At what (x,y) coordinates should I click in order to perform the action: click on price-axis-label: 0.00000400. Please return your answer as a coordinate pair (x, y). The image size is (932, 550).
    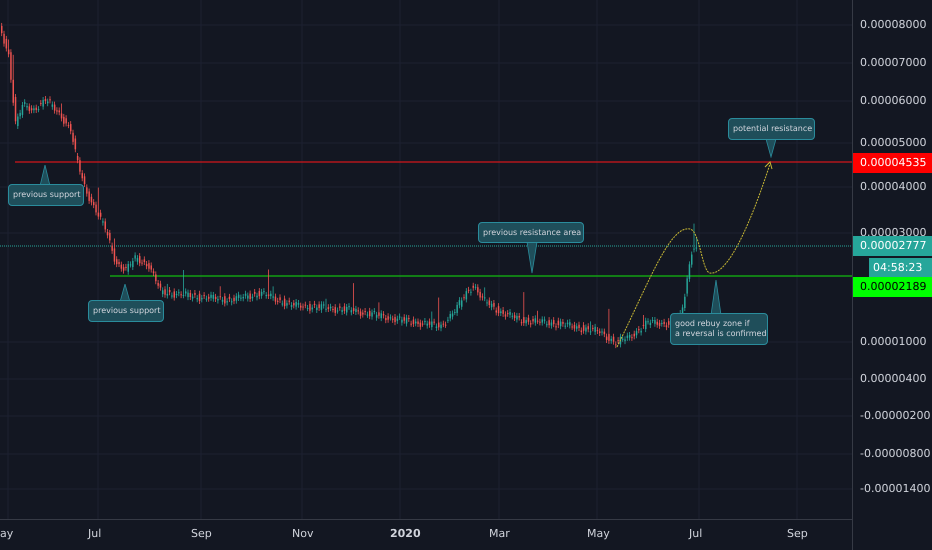
    Looking at the image, I should click on (893, 379).